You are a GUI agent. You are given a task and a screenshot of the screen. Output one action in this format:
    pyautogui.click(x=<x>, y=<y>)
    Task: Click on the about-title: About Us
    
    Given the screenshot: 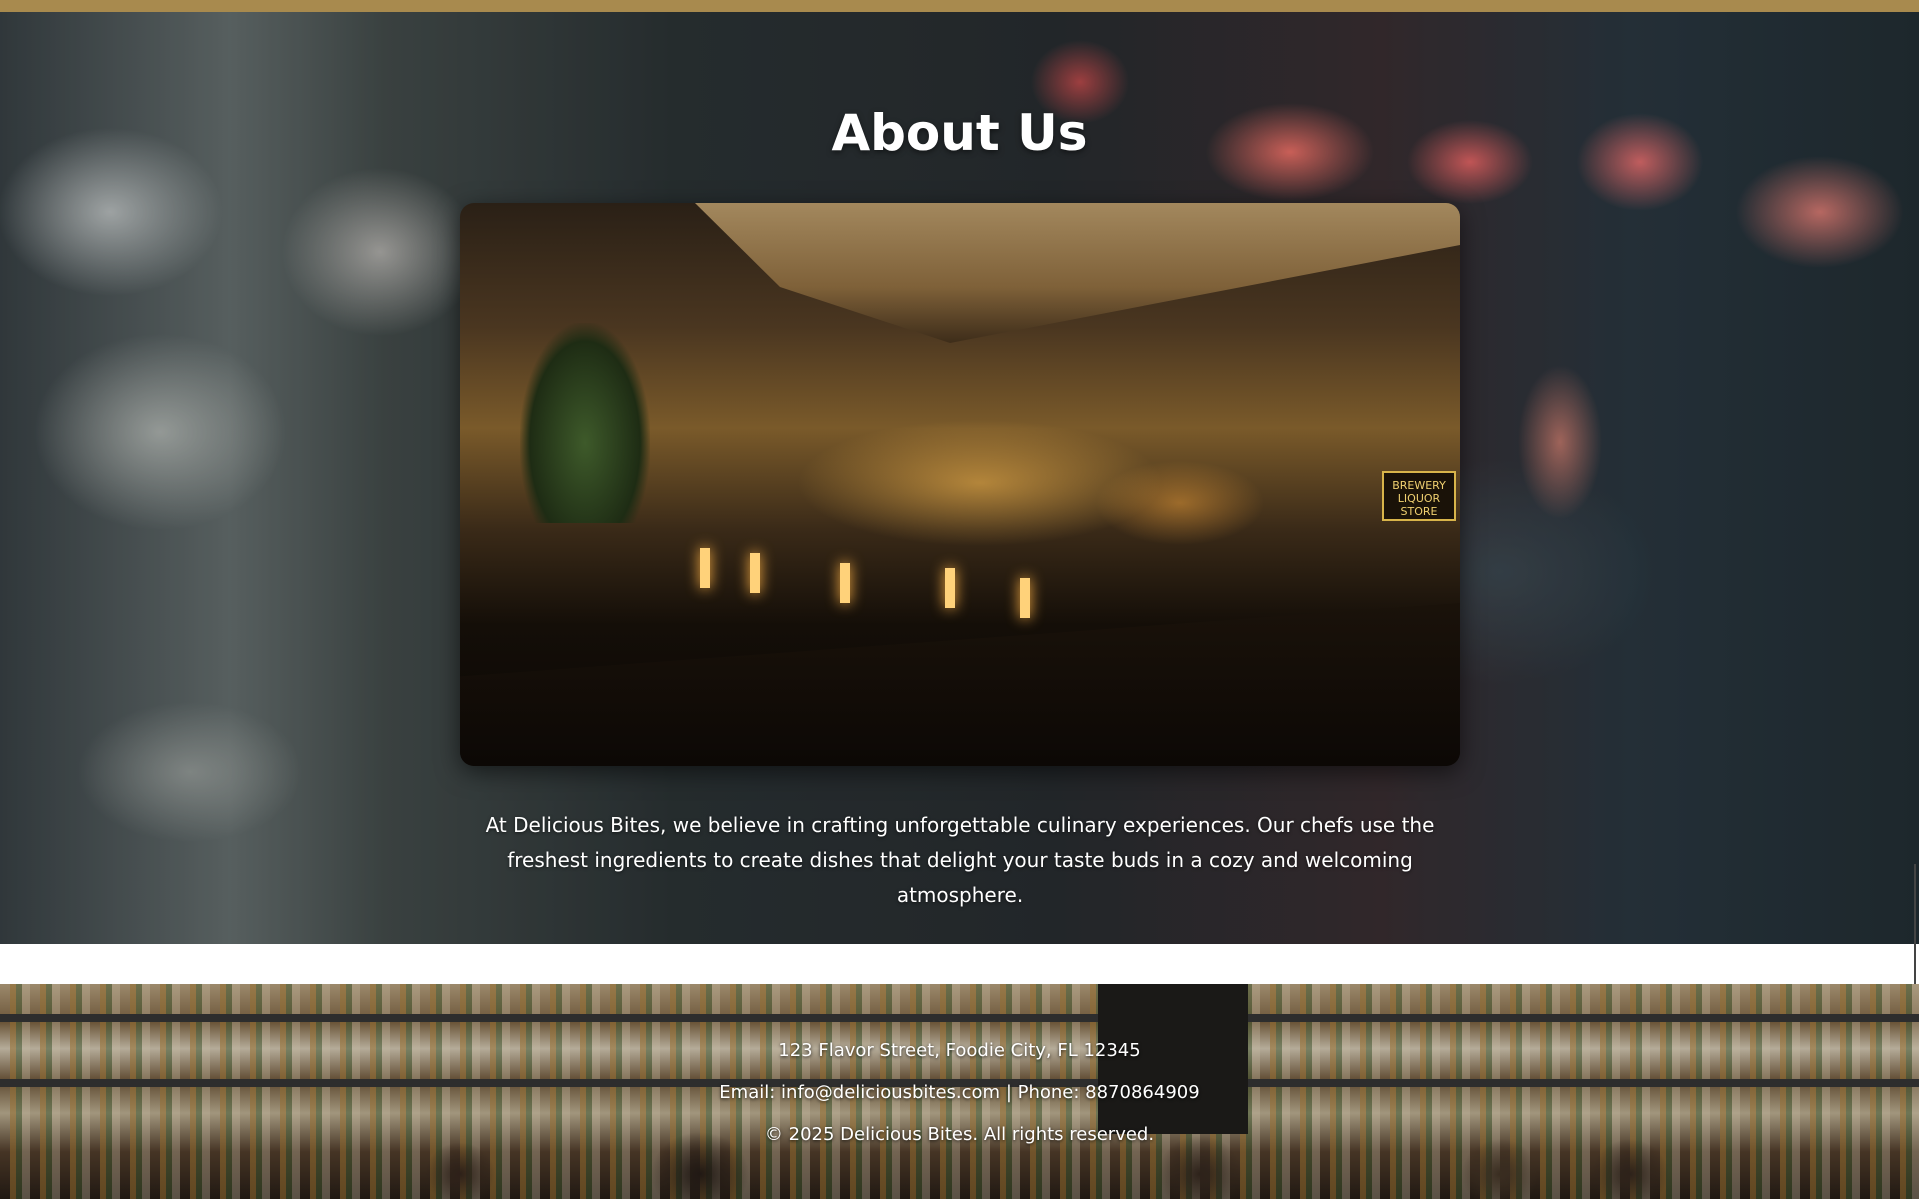 What is the action you would take?
    pyautogui.click(x=959, y=133)
    